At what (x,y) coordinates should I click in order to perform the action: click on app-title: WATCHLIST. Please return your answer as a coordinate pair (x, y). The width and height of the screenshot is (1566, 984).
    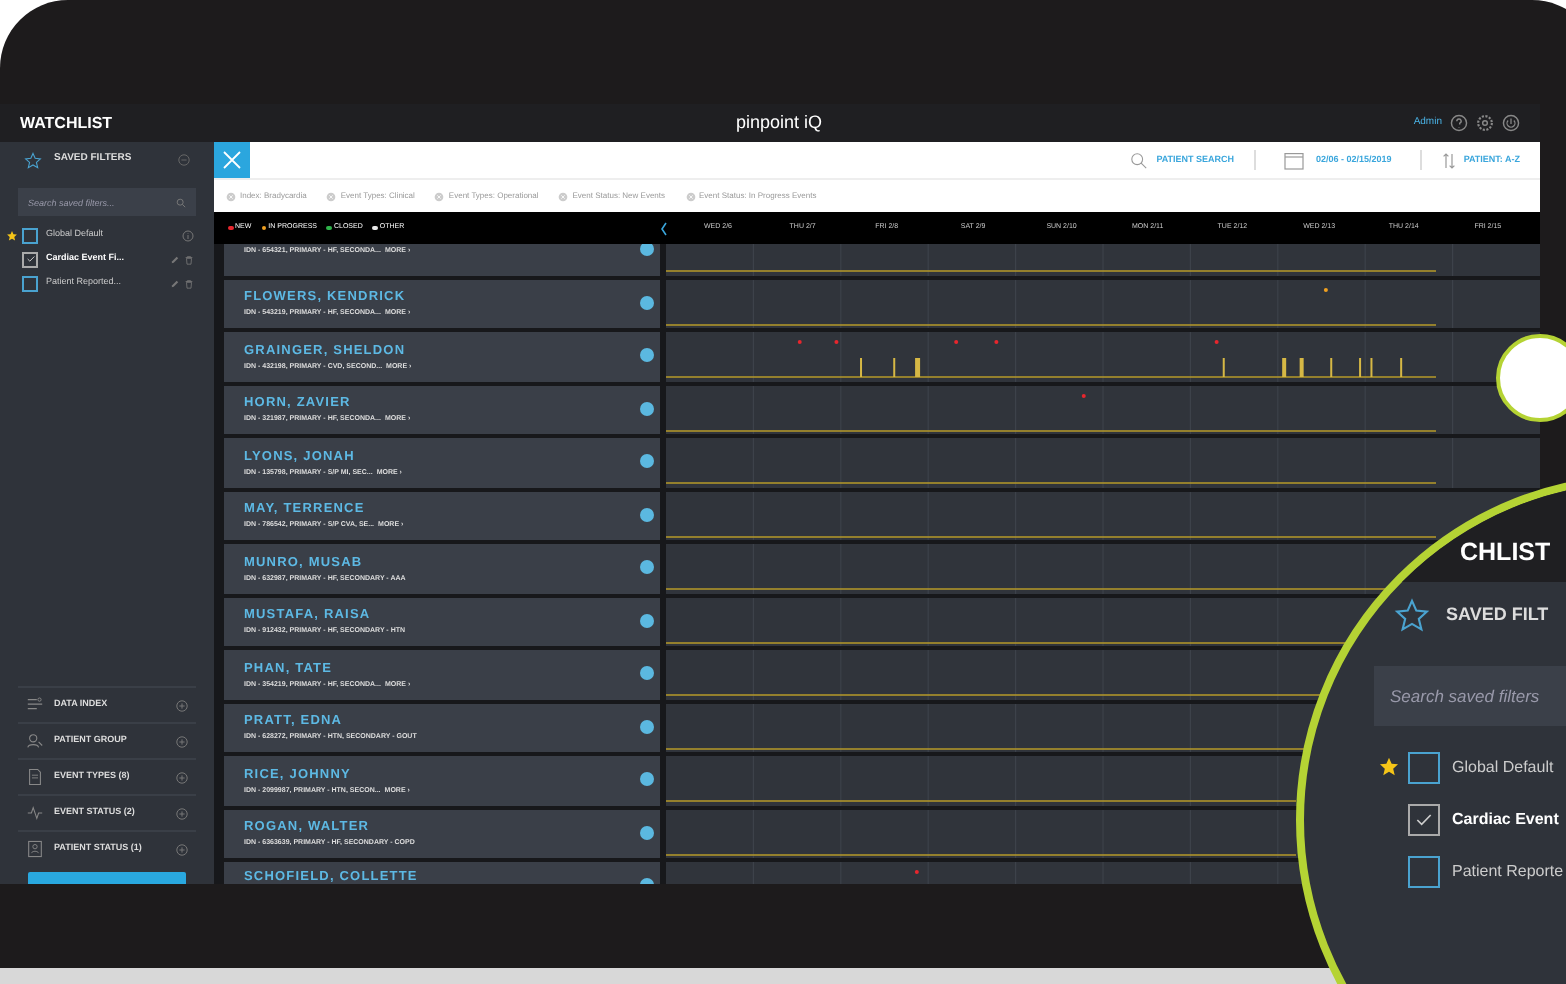
    Looking at the image, I should click on (66, 123).